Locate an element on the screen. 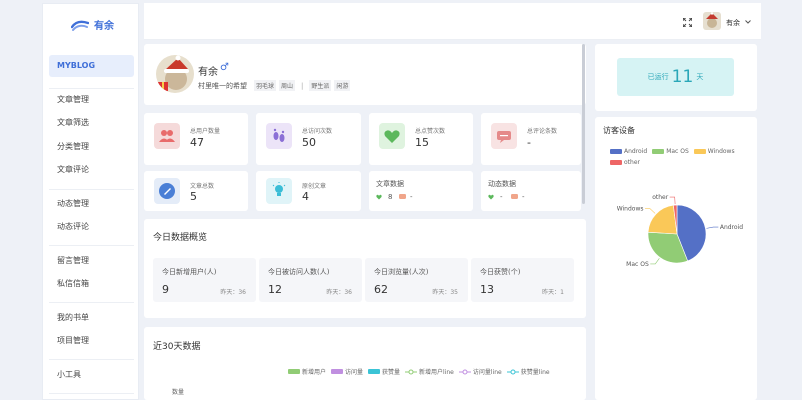 The image size is (802, 400). stat-card-likes: 总点赞次数 15 is located at coordinates (421, 139).